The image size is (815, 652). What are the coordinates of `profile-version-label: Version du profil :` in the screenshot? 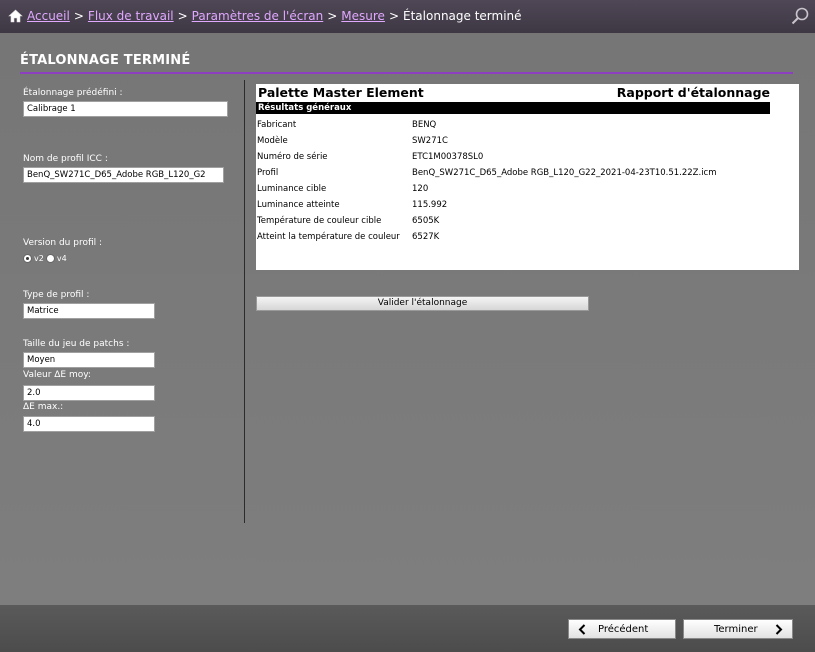 It's located at (63, 243).